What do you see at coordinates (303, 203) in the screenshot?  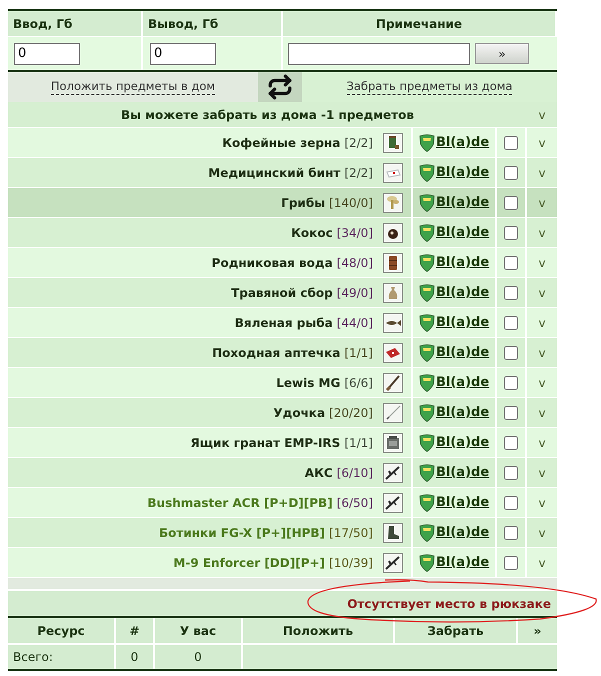 I see `item-name: Грибы` at bounding box center [303, 203].